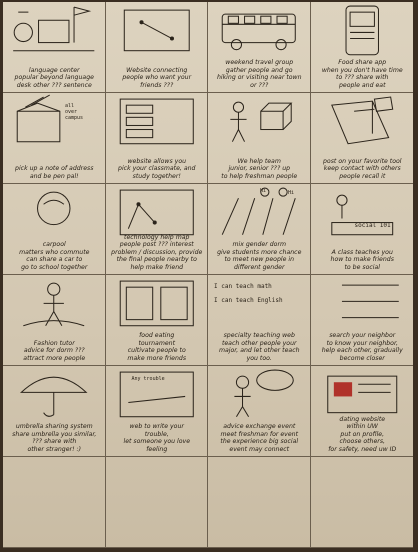 The height and width of the screenshot is (552, 418). I want to click on umbrella-sketch, so click(54, 396).